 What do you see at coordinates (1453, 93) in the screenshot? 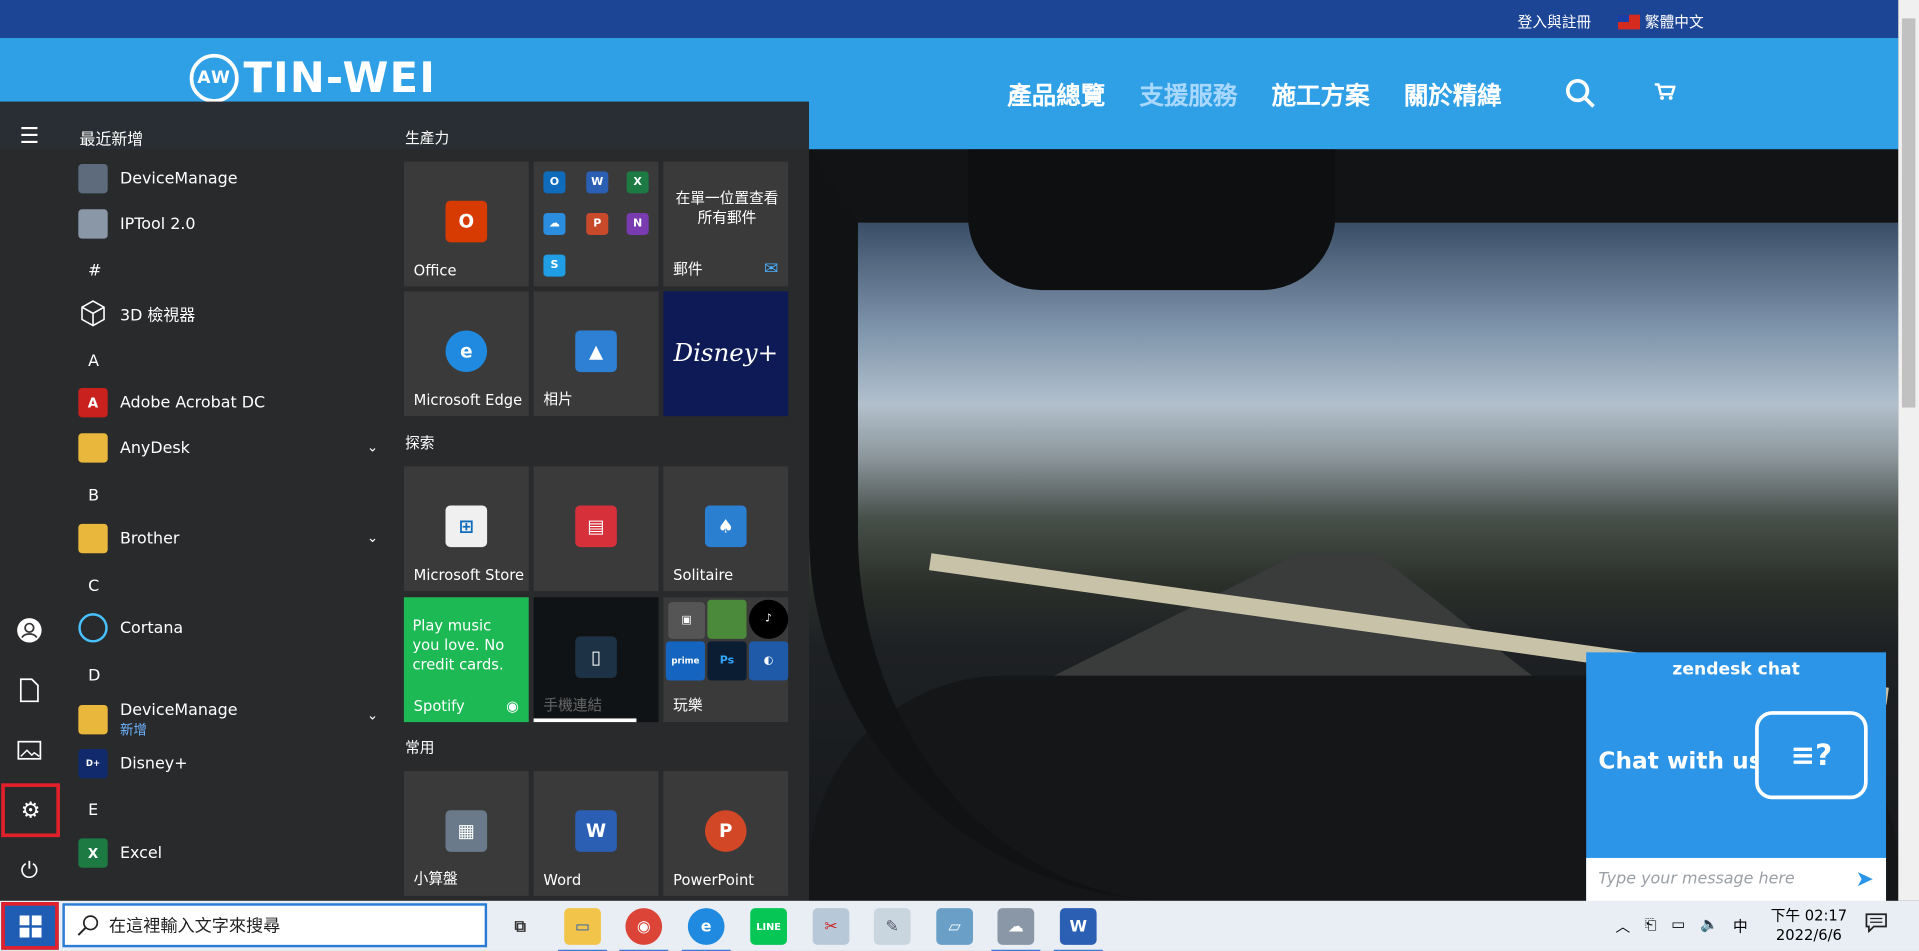
I see `nav-about: 關於精緯` at bounding box center [1453, 93].